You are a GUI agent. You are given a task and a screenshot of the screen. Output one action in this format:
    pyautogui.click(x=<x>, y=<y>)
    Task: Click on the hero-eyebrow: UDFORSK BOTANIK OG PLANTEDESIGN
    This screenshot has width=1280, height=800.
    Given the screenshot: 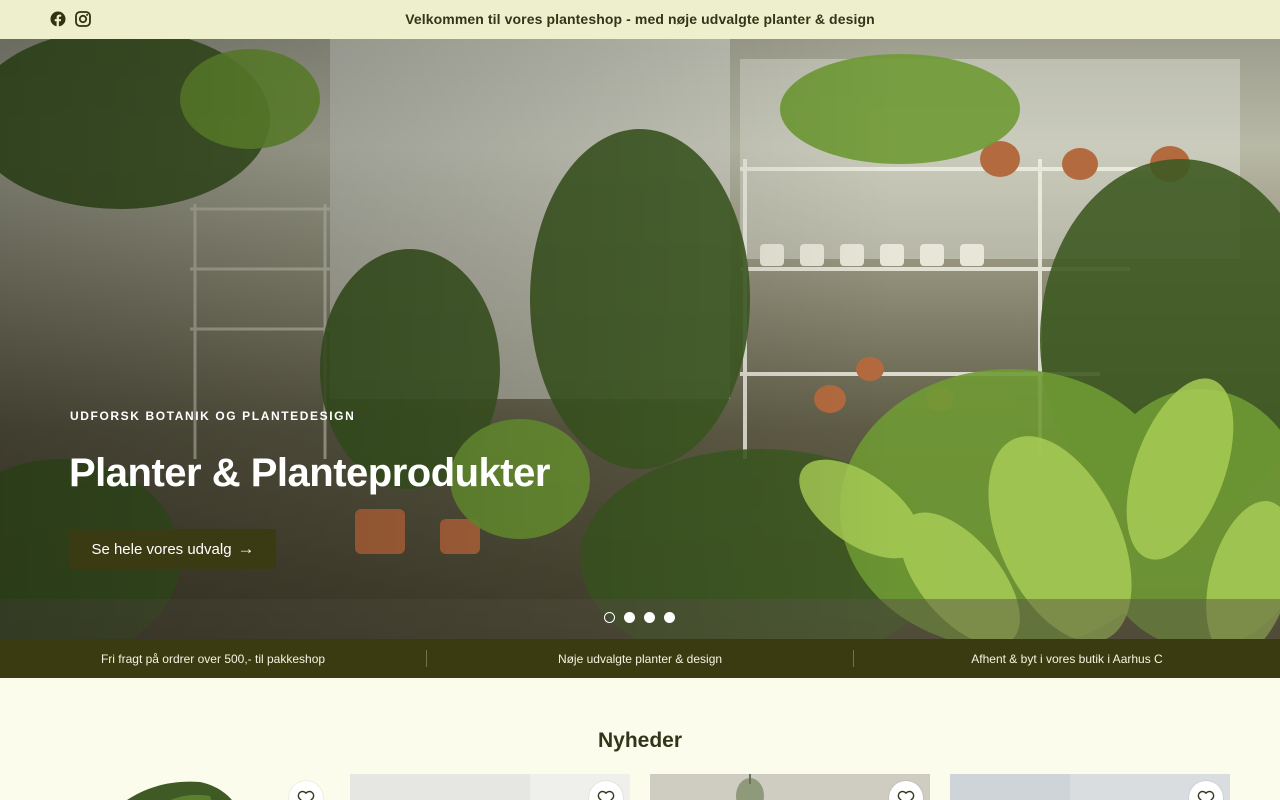 What is the action you would take?
    pyautogui.click(x=213, y=416)
    